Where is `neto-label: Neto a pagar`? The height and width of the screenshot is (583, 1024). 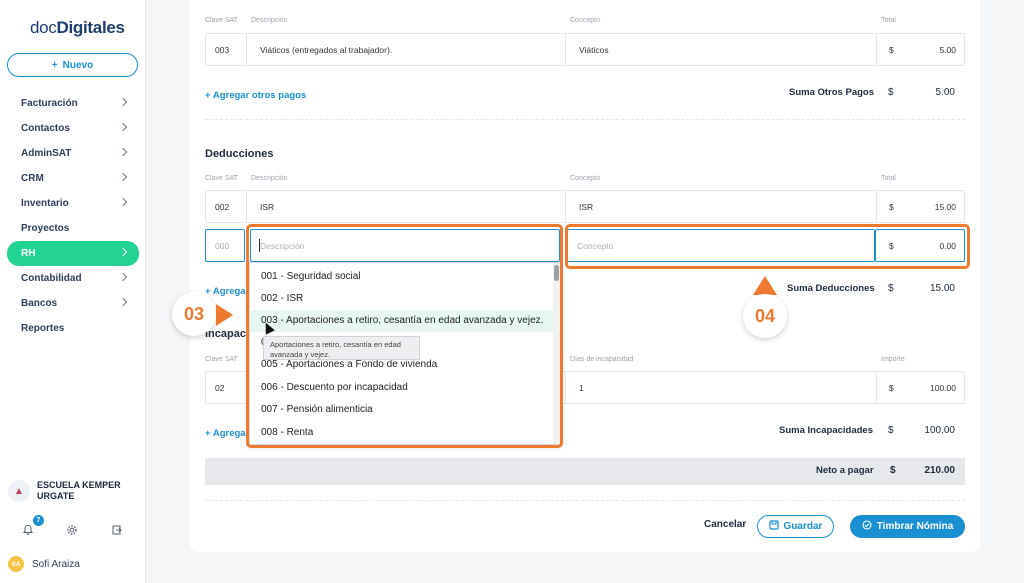
neto-label: Neto a pagar is located at coordinates (845, 470).